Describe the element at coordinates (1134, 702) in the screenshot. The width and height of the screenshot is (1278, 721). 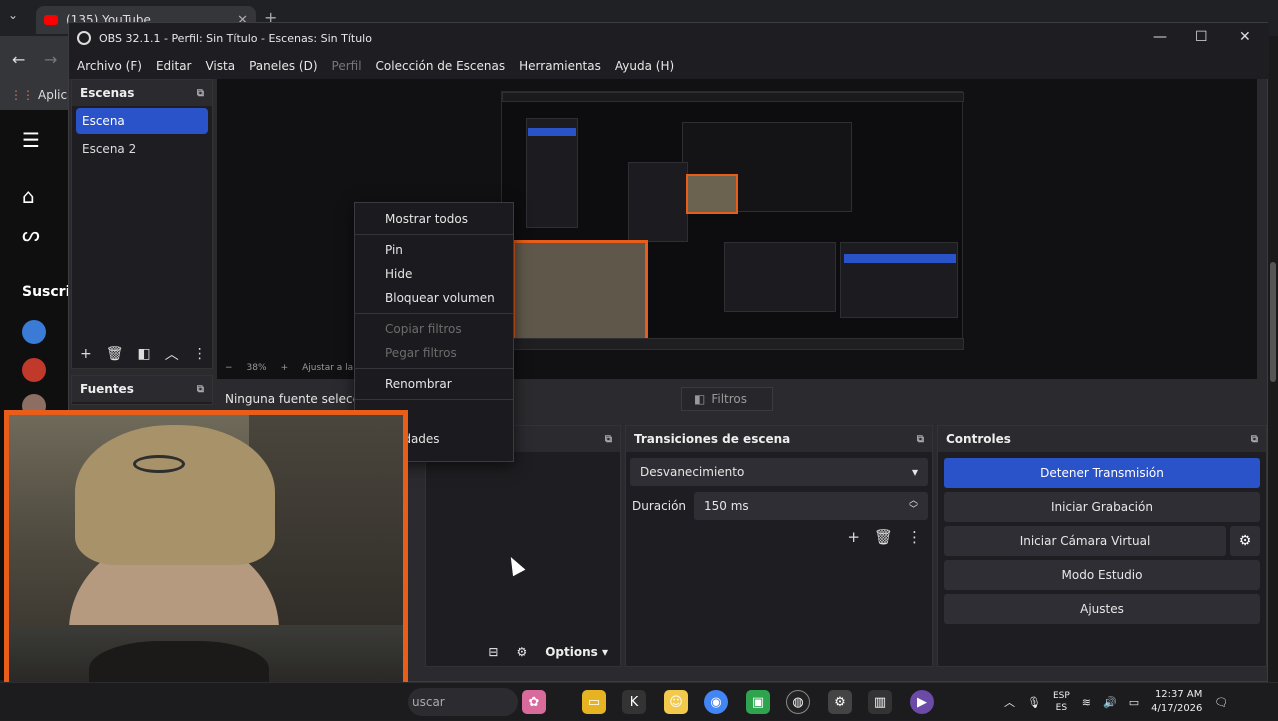
I see `battery-icon: ▭` at that location.